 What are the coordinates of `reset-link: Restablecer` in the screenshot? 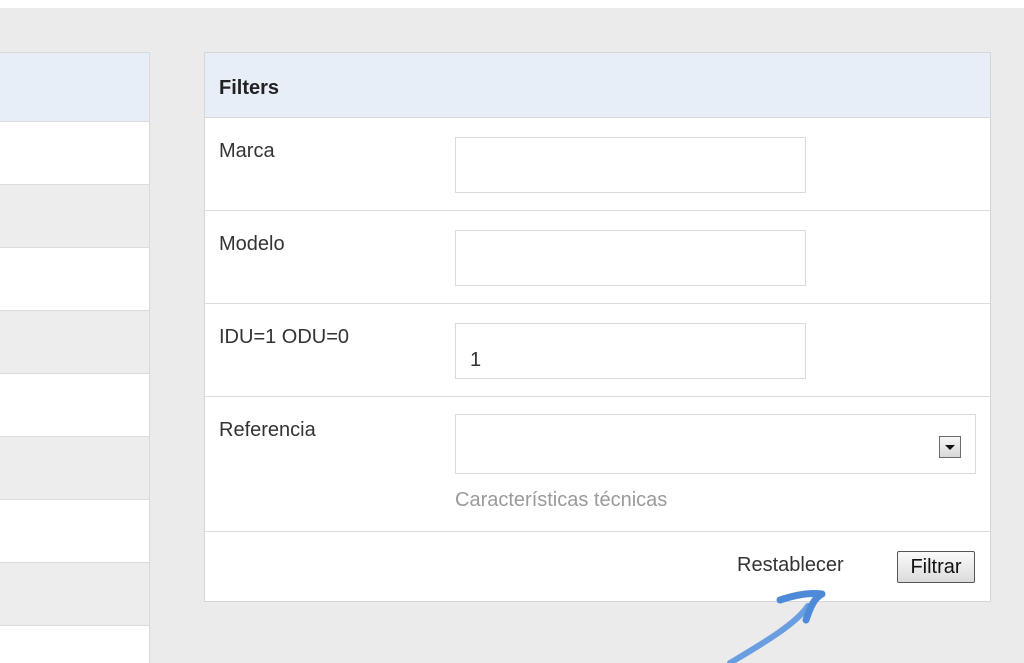 It's located at (790, 565).